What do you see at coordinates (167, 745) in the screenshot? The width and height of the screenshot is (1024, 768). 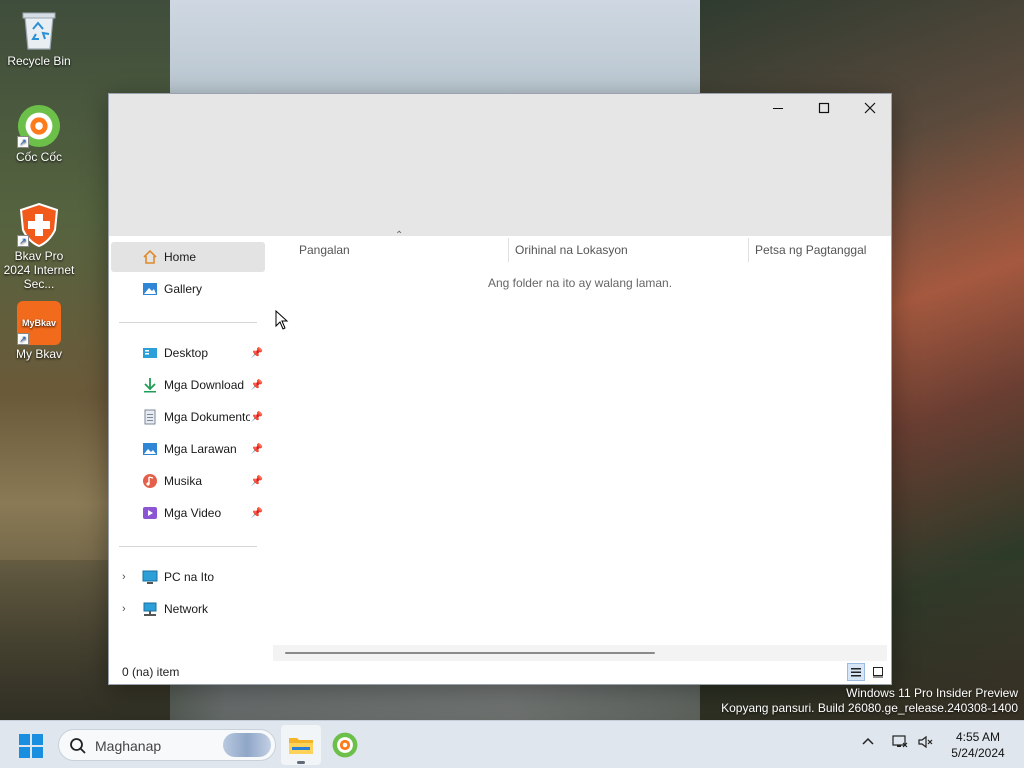 I see `taskbar-search-box: Maghanap` at bounding box center [167, 745].